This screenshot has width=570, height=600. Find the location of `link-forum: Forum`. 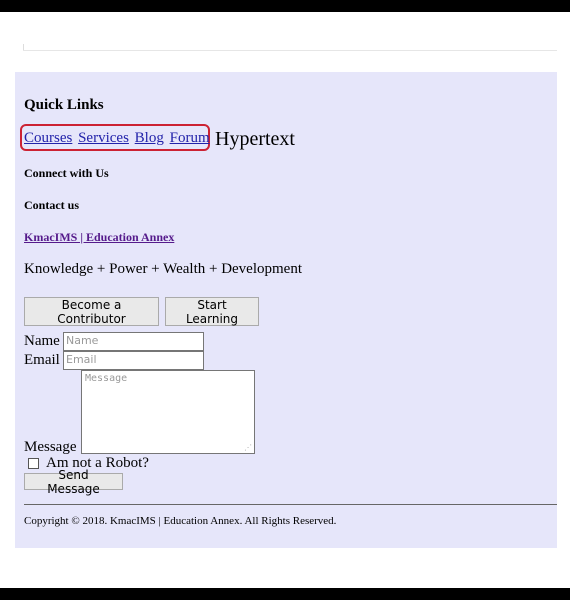

link-forum: Forum is located at coordinates (190, 138).